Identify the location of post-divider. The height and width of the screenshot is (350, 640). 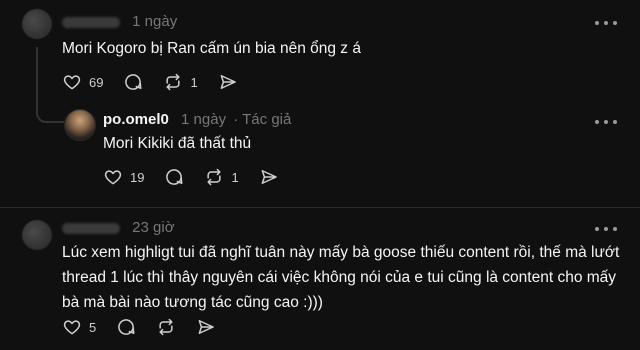
(320, 207).